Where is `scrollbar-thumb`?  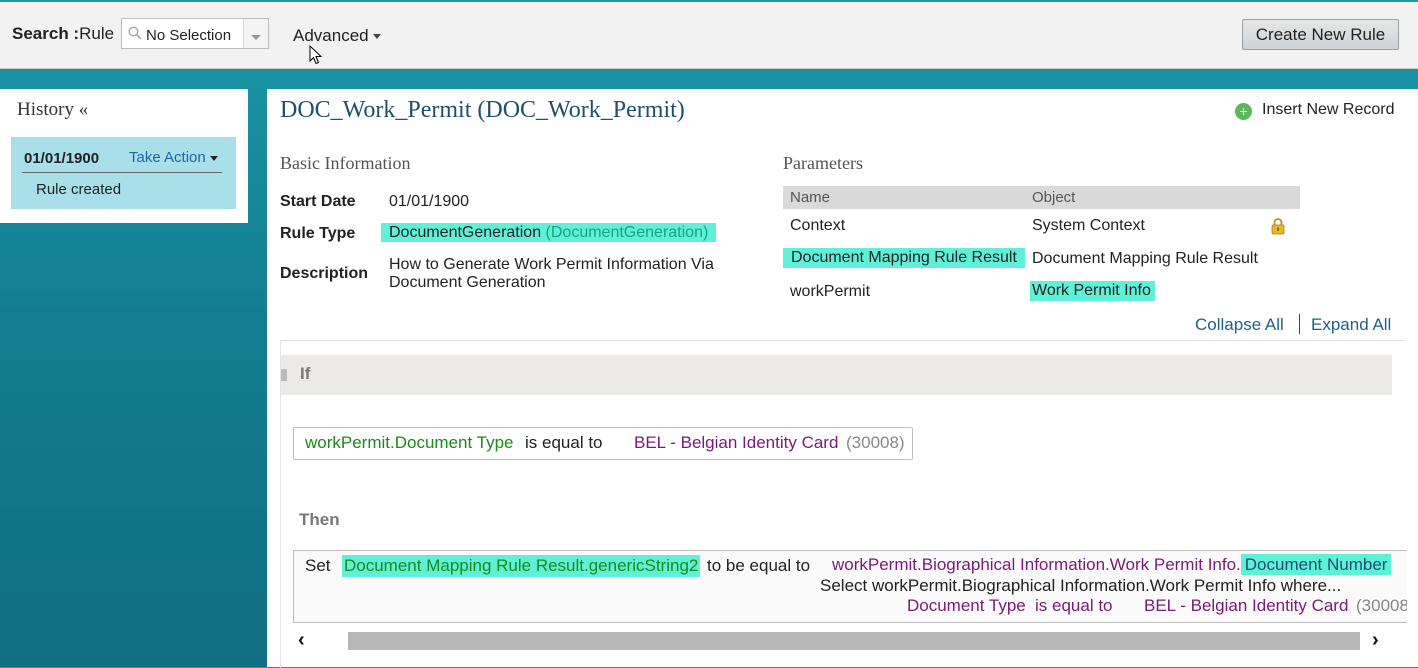 scrollbar-thumb is located at coordinates (854, 641).